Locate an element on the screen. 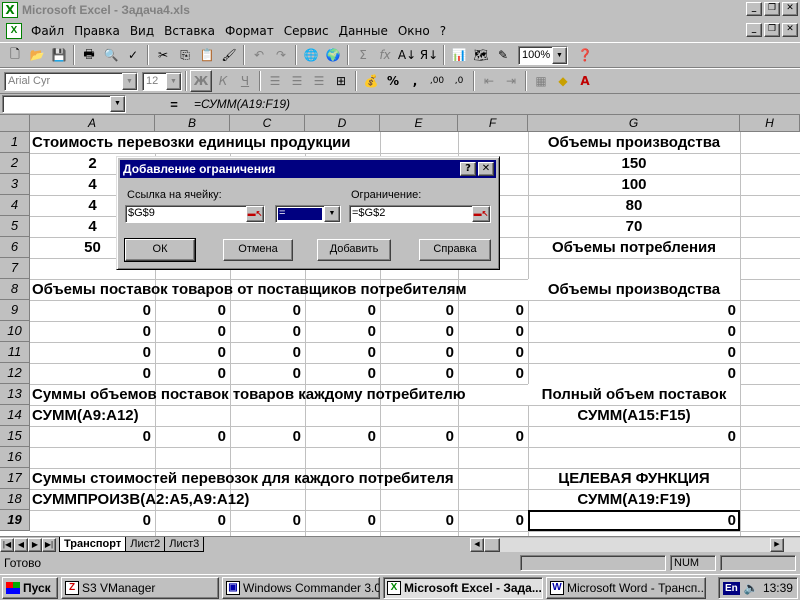 The height and width of the screenshot is (600, 800). increase-indent-icon: ⇥ is located at coordinates (511, 81).